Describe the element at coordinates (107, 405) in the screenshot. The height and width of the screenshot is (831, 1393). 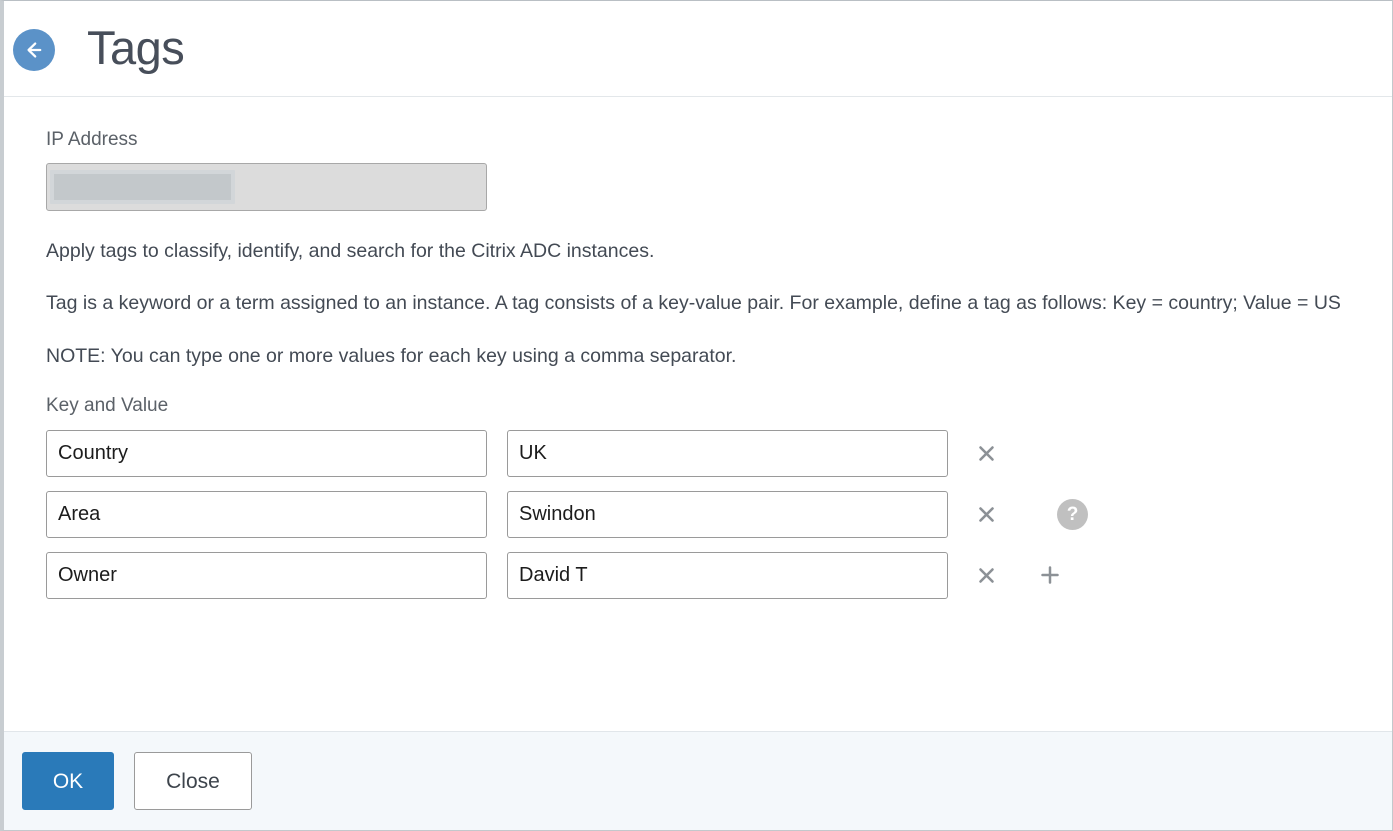
I see `key-and-value-label: Key and Value` at that location.